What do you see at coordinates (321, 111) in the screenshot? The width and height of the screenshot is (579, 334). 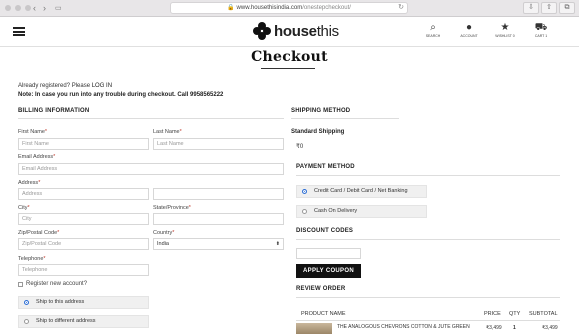 I see `shipping-heading: SHIPPING METHOD` at bounding box center [321, 111].